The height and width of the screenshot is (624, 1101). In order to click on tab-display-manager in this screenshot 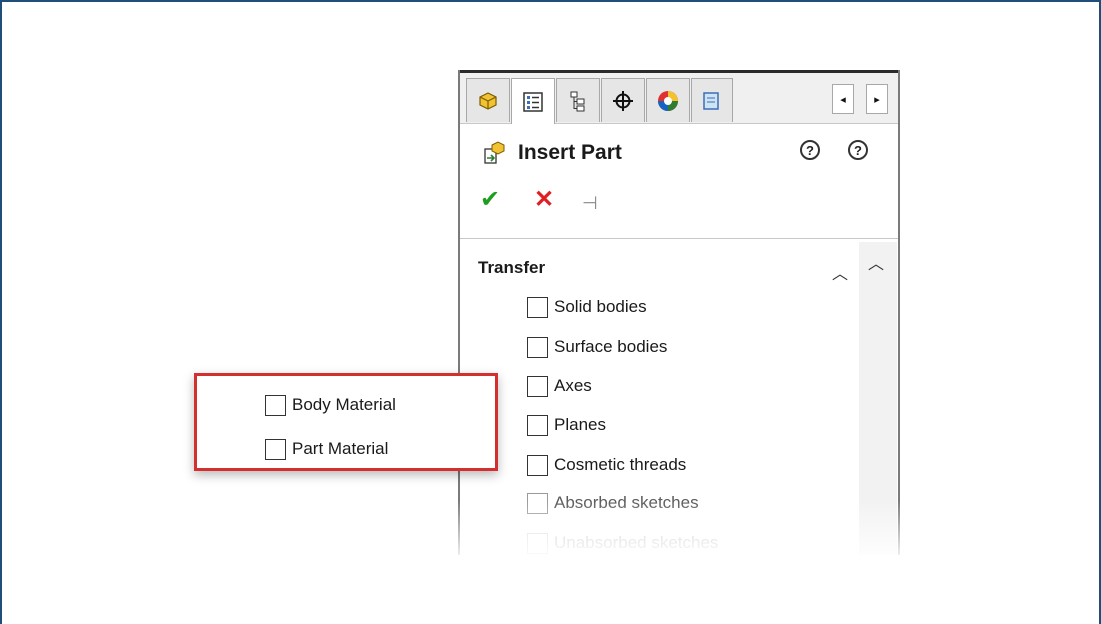, I will do `click(668, 100)`.